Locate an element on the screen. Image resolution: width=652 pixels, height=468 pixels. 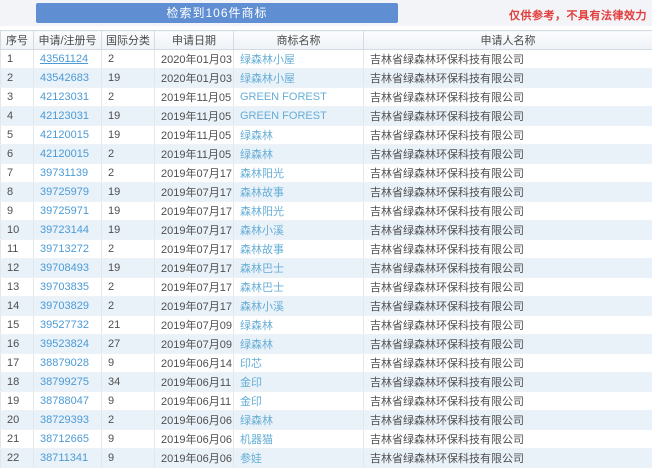
table-row: 223871134192019年06月06日参娃吉林省绿森林环保科技有限公司 is located at coordinates (326, 458).